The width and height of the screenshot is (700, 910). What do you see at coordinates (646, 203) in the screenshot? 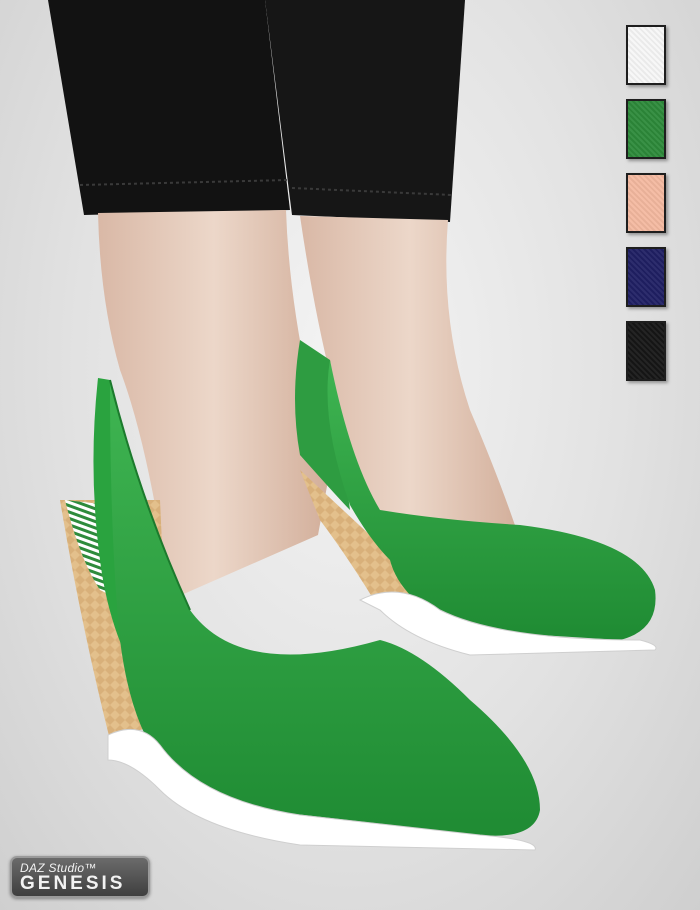
I see `swatch-peach` at bounding box center [646, 203].